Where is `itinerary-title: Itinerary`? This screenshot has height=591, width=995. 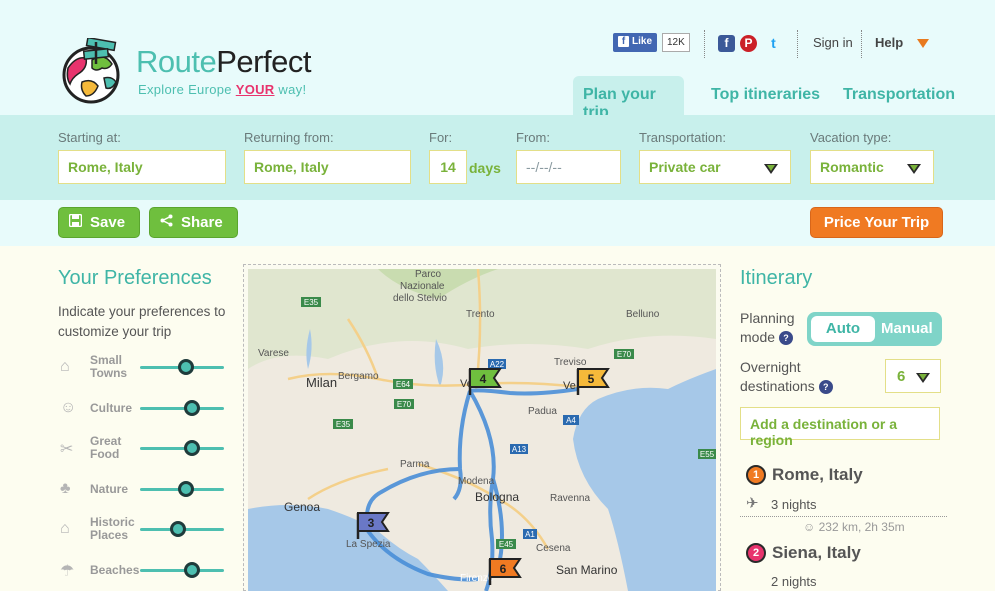
itinerary-title: Itinerary is located at coordinates (776, 278).